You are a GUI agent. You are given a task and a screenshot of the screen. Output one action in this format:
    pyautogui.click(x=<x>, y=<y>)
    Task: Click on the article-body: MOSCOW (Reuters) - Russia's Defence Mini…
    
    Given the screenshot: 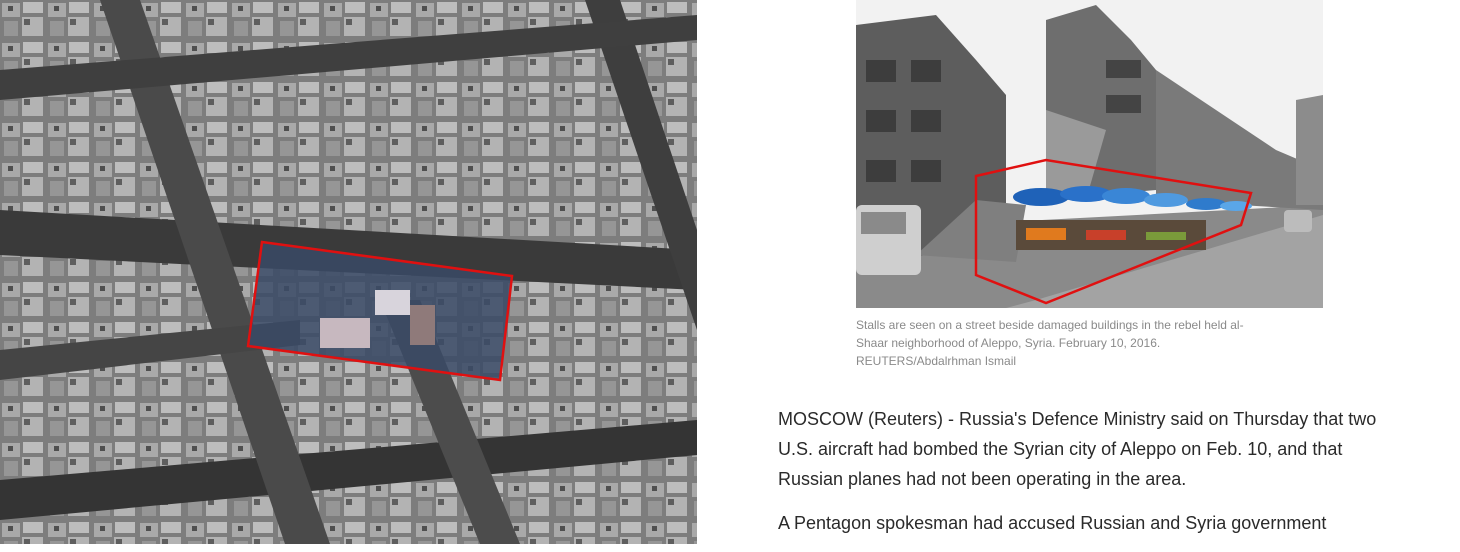 What is the action you would take?
    pyautogui.click(x=1088, y=478)
    